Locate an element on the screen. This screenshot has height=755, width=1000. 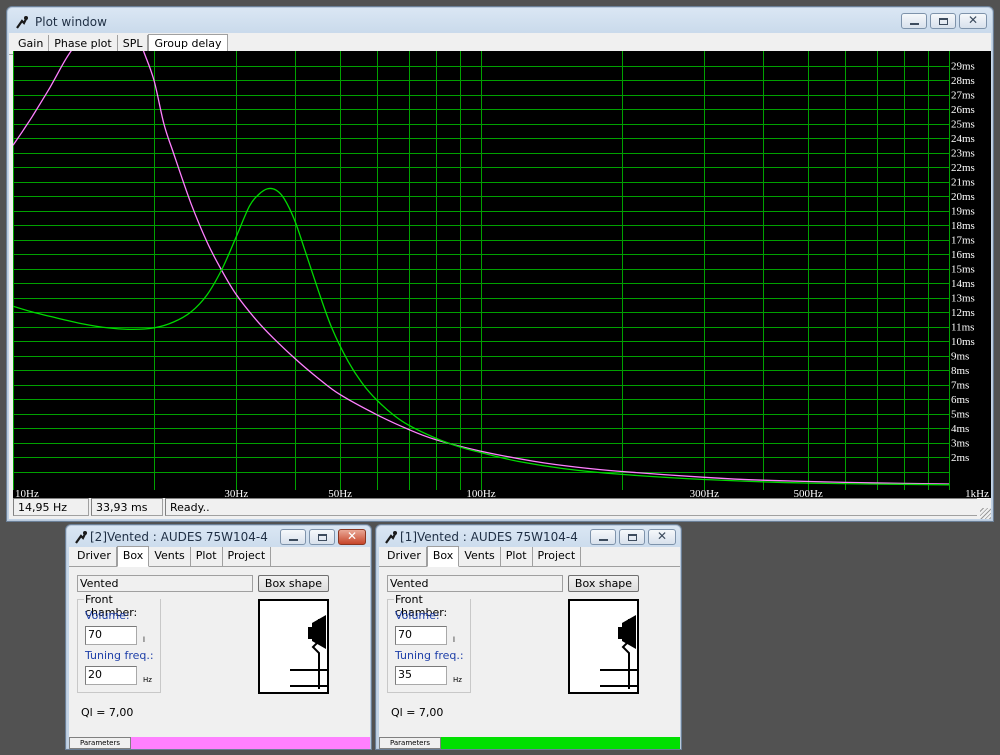
y-tick-label: 11ms is located at coordinates (962, 328).